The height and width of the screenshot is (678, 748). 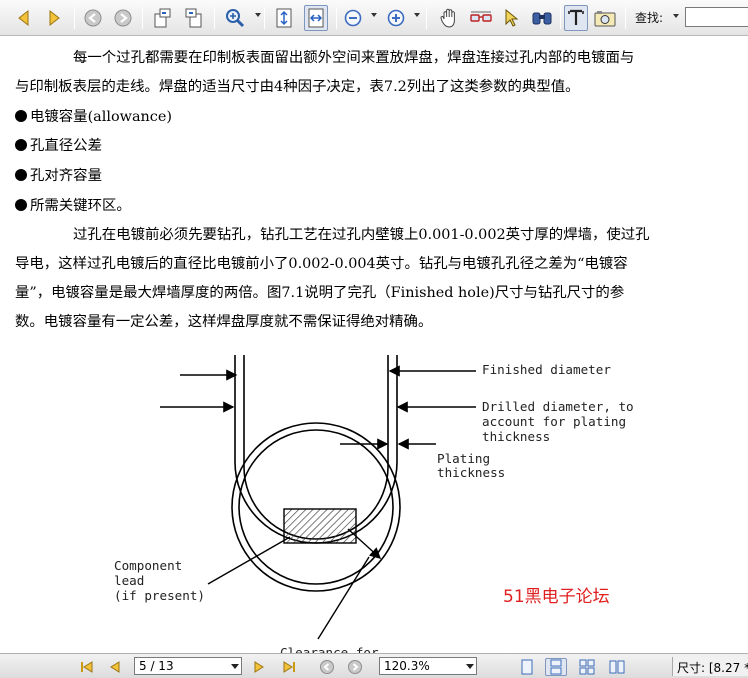 I want to click on last-page-icon, so click(x=289, y=667).